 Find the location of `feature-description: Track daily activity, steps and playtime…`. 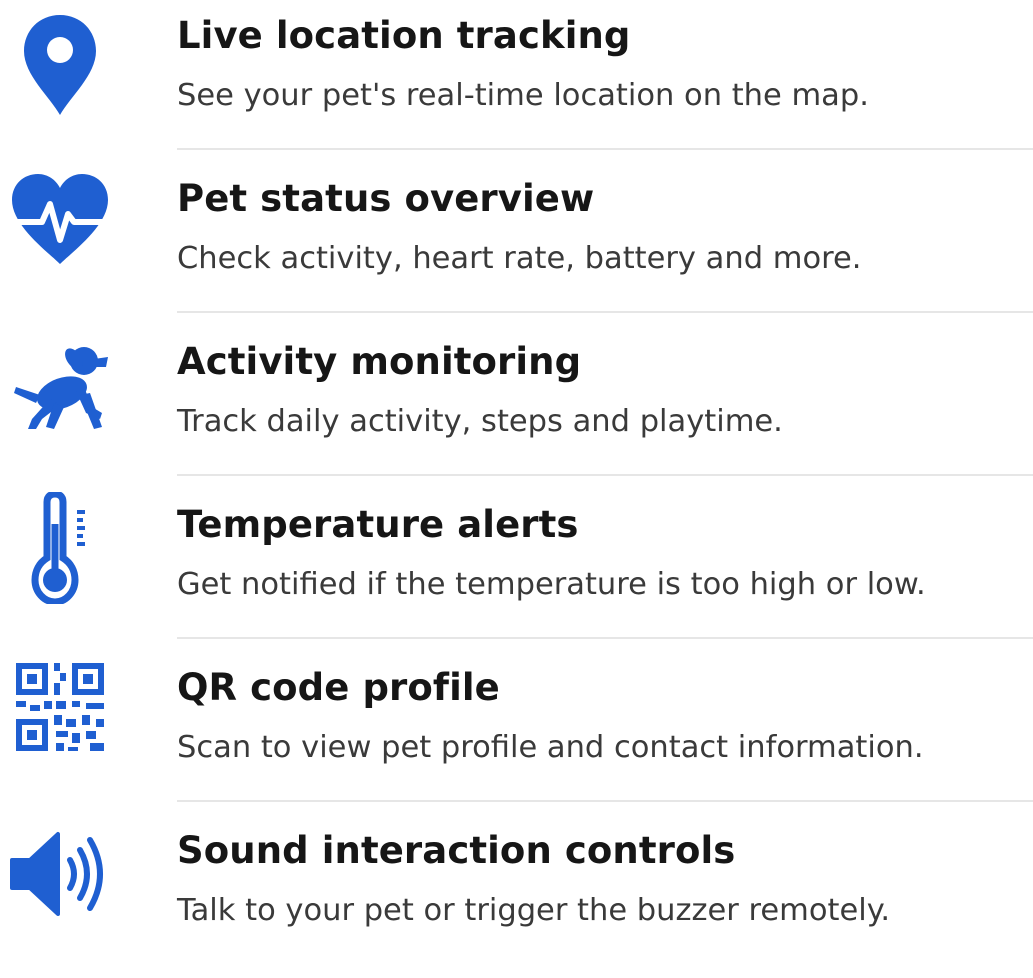

feature-description: Track daily activity, steps and playtime… is located at coordinates (480, 421).